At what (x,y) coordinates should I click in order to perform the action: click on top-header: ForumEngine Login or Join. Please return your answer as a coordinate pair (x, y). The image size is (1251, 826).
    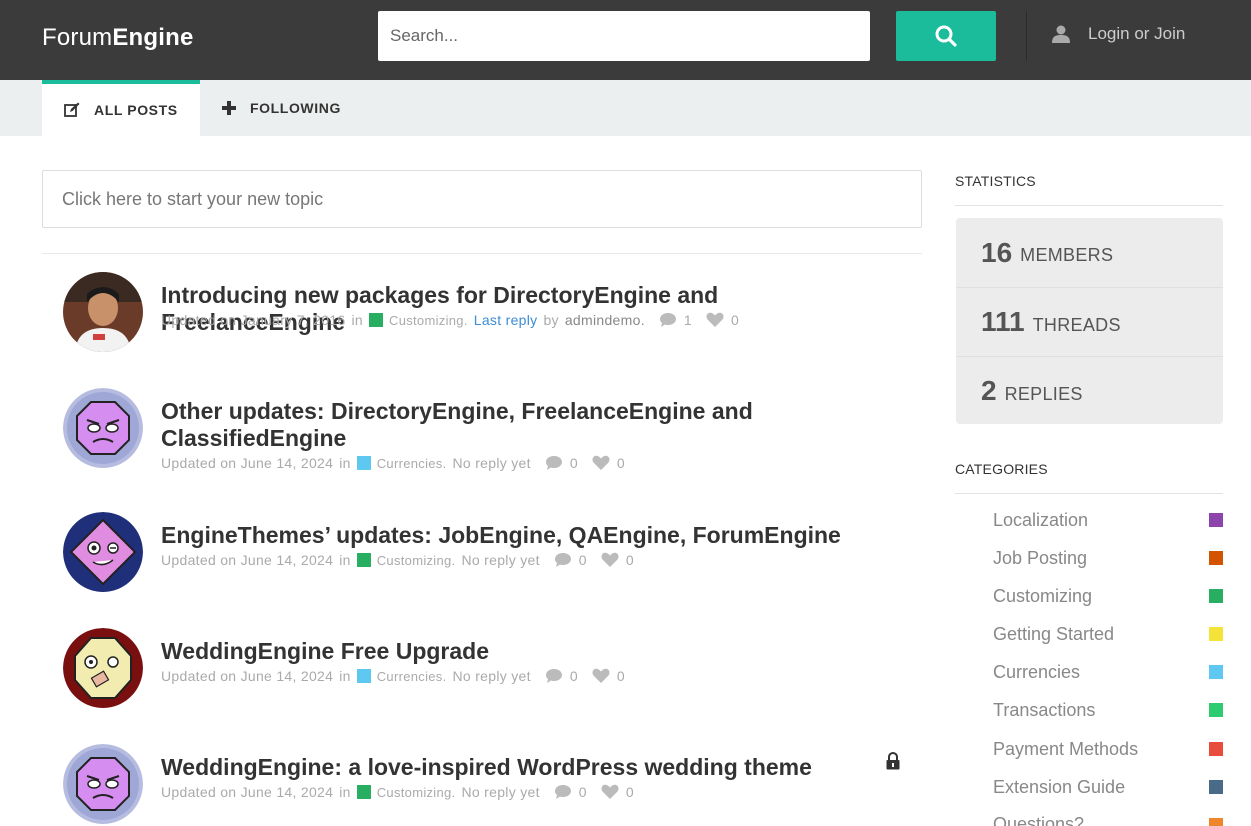
    Looking at the image, I should click on (625, 40).